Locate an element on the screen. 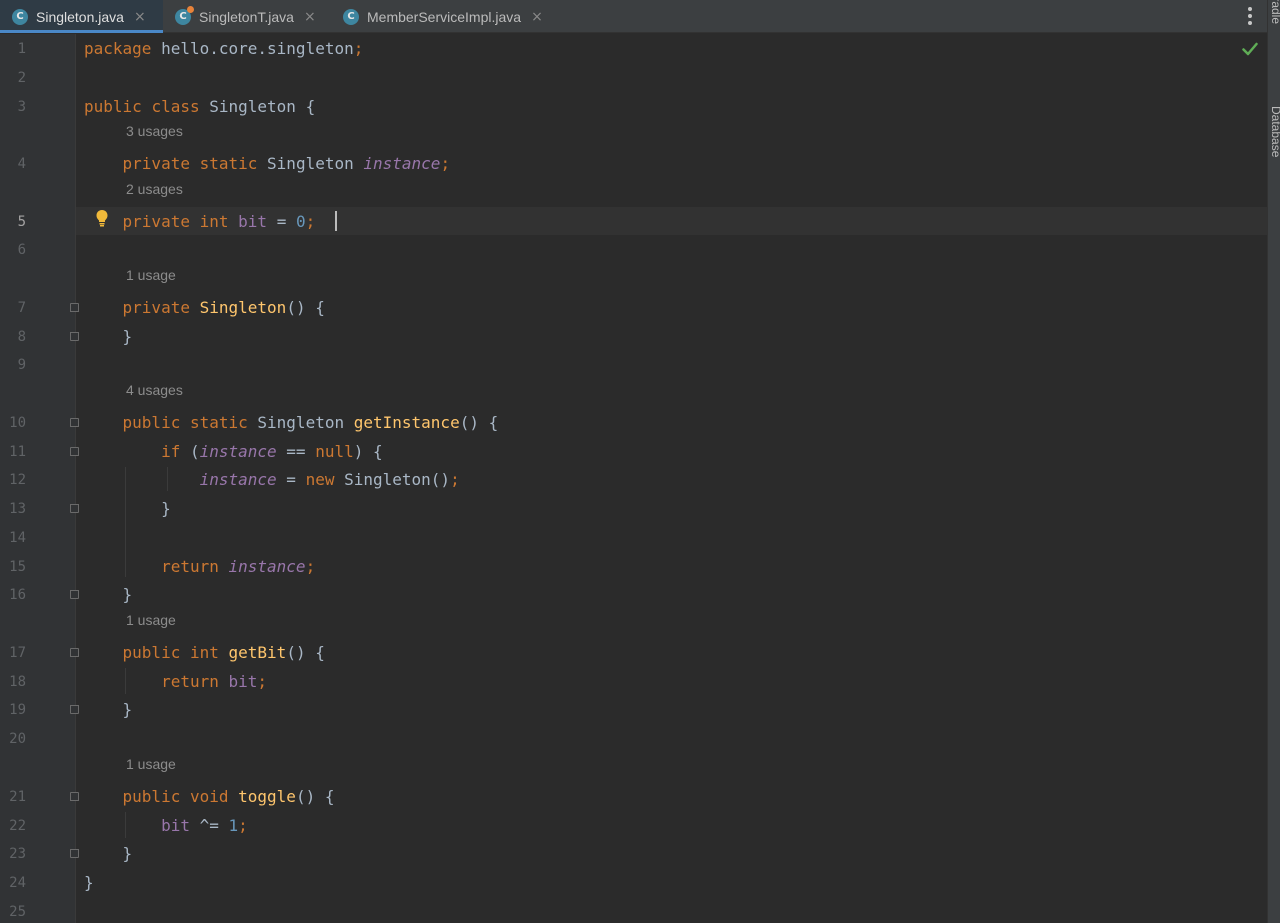 Image resolution: width=1280 pixels, height=923 pixels. code-line: public void toggle() { is located at coordinates (209, 797).